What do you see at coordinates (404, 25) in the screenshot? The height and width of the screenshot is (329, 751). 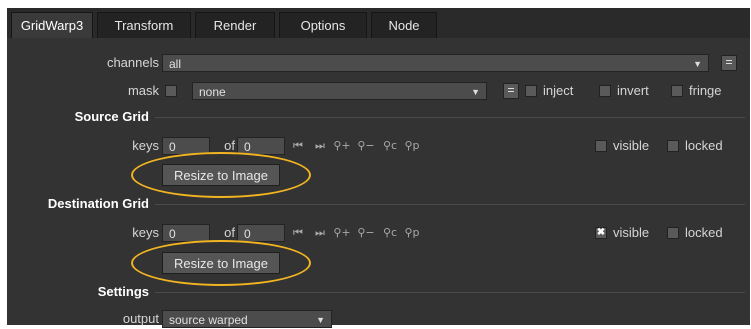 I see `tab-node: Node` at bounding box center [404, 25].